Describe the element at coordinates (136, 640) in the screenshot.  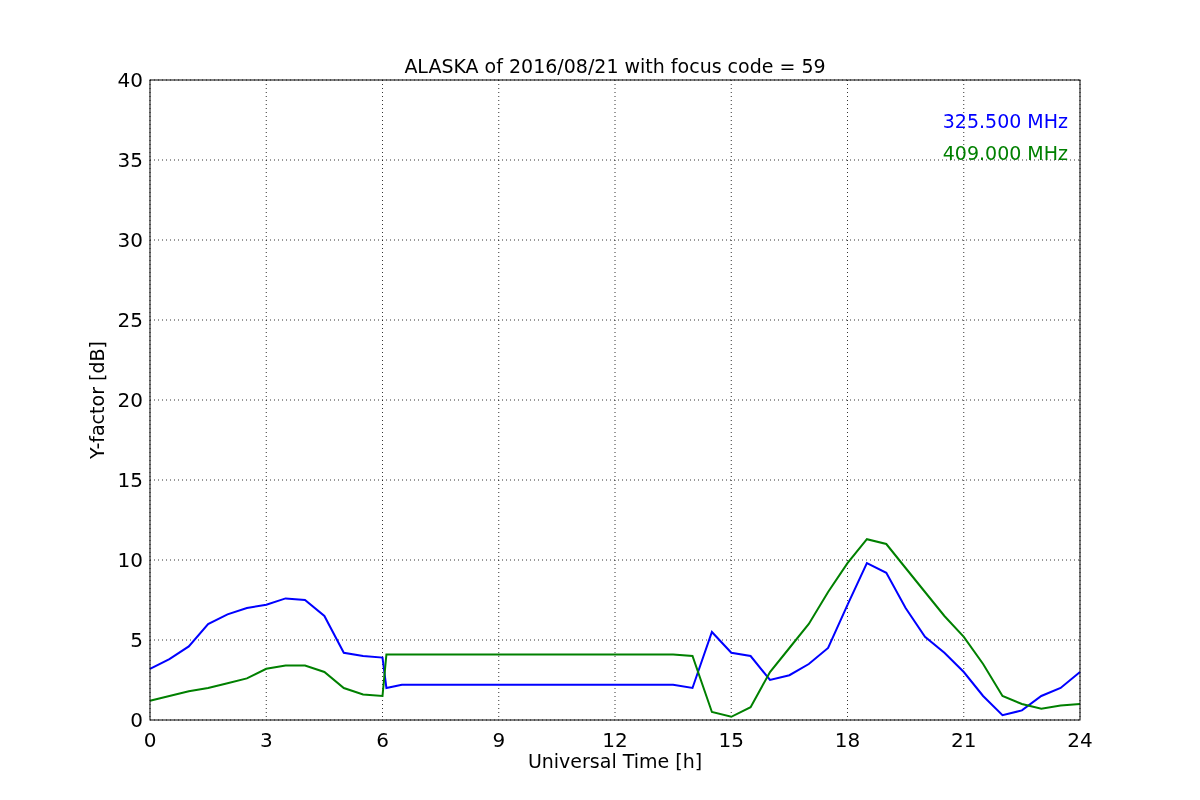
I see `tick-label: 5` at that location.